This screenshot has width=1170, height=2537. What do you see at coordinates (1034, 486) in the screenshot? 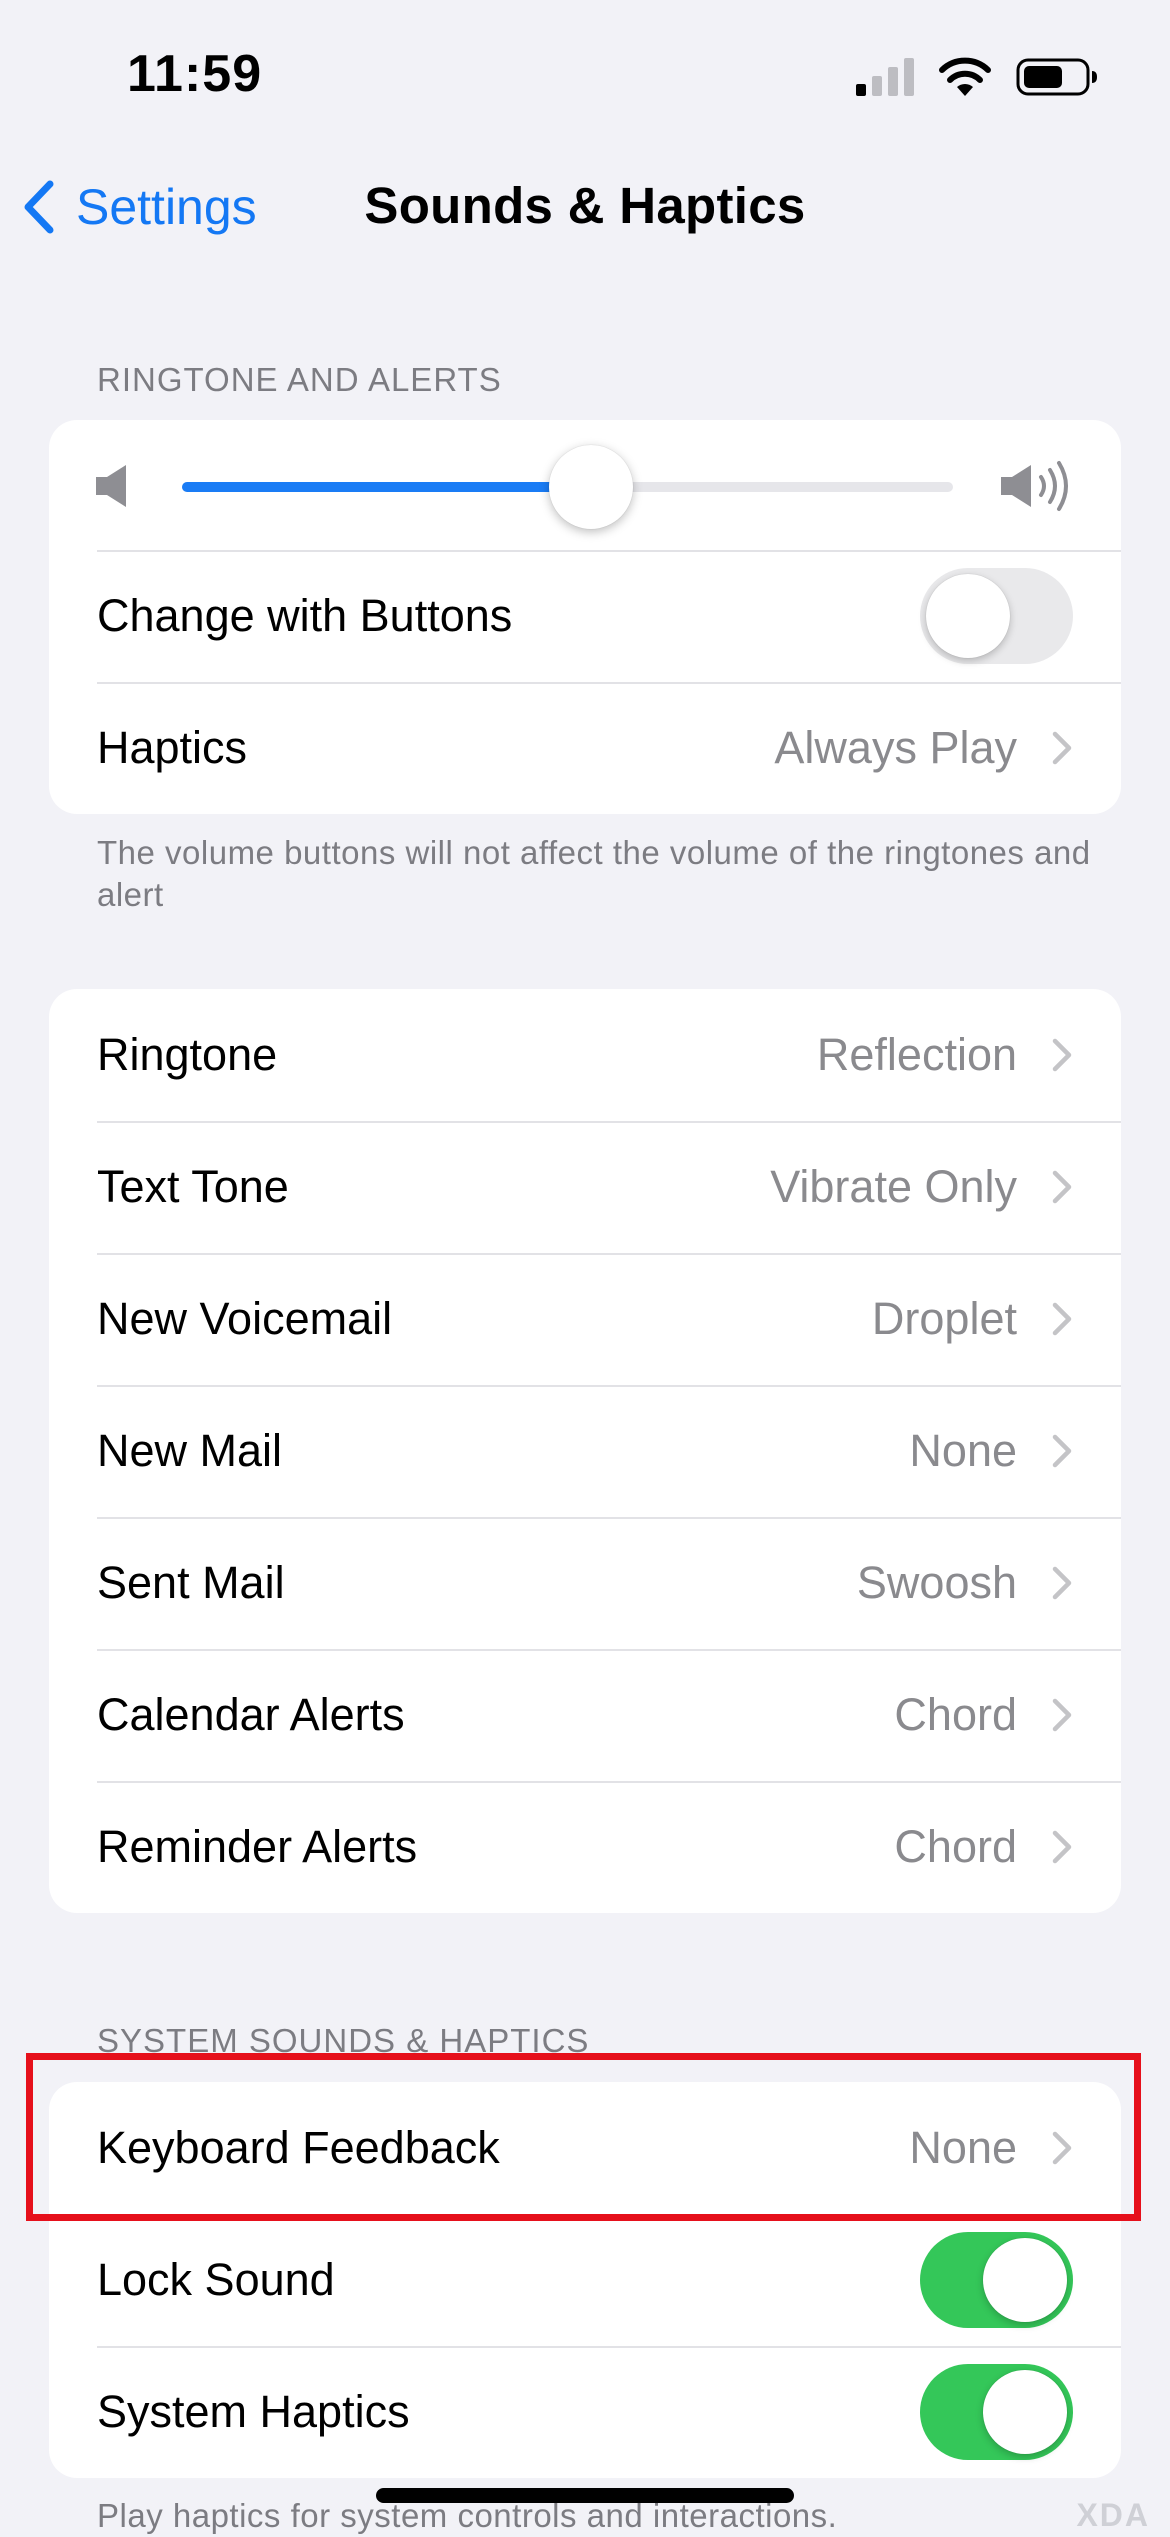
I see `speaker-high-icon` at bounding box center [1034, 486].